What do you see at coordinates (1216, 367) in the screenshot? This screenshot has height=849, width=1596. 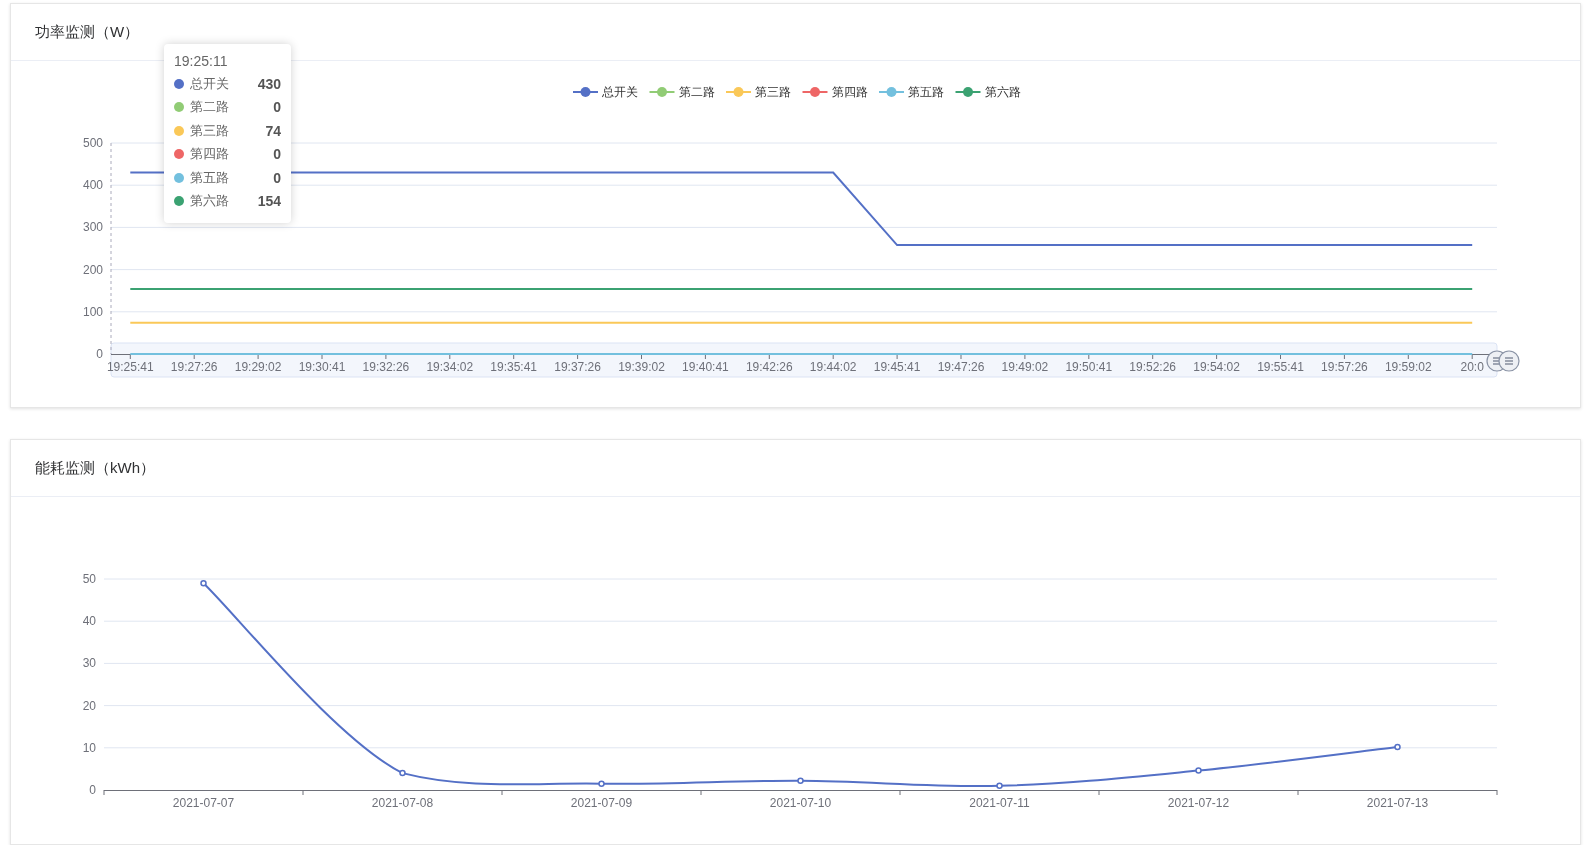 I see `axis-label: 19:54:02` at bounding box center [1216, 367].